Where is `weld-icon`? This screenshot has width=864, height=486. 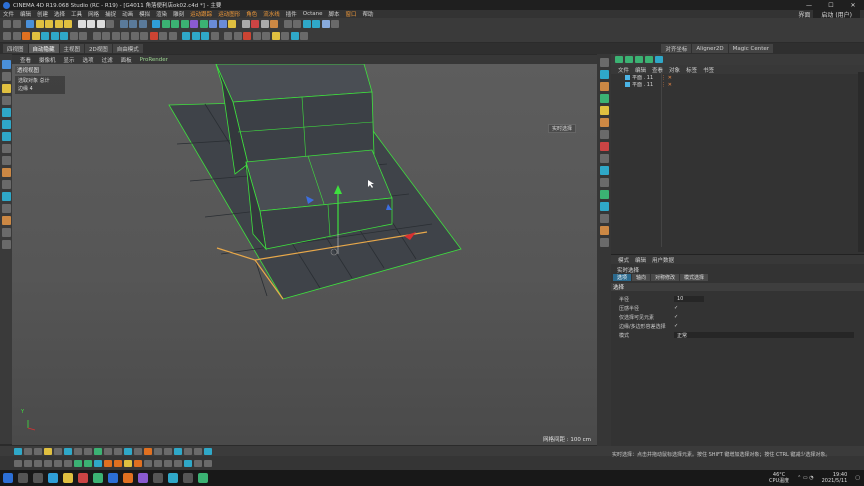 weld-icon is located at coordinates (153, 36).